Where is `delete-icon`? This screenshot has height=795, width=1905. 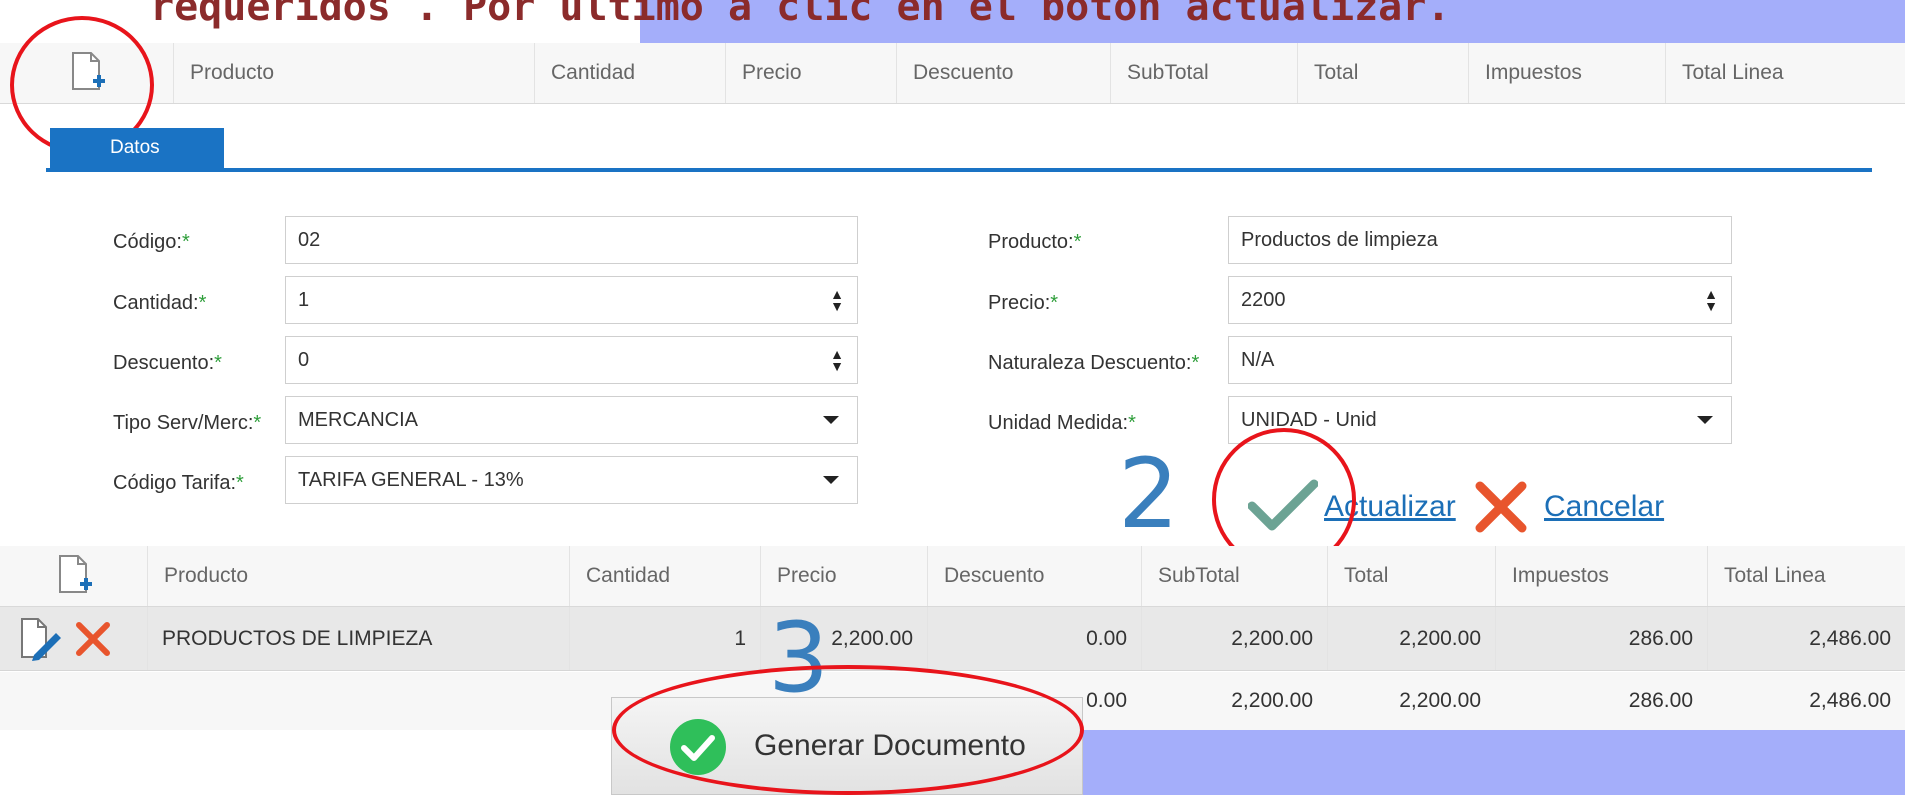 delete-icon is located at coordinates (93, 639).